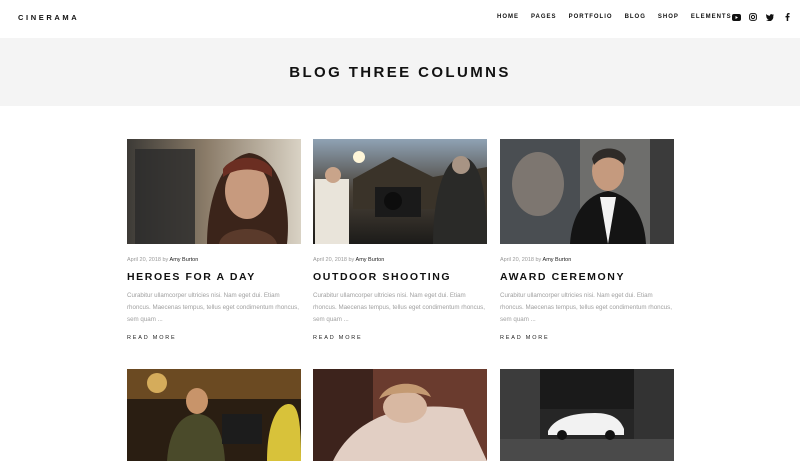 Image resolution: width=800 pixels, height=461 pixels. What do you see at coordinates (711, 17) in the screenshot?
I see `nav-item-elements: ELEMENTS` at bounding box center [711, 17].